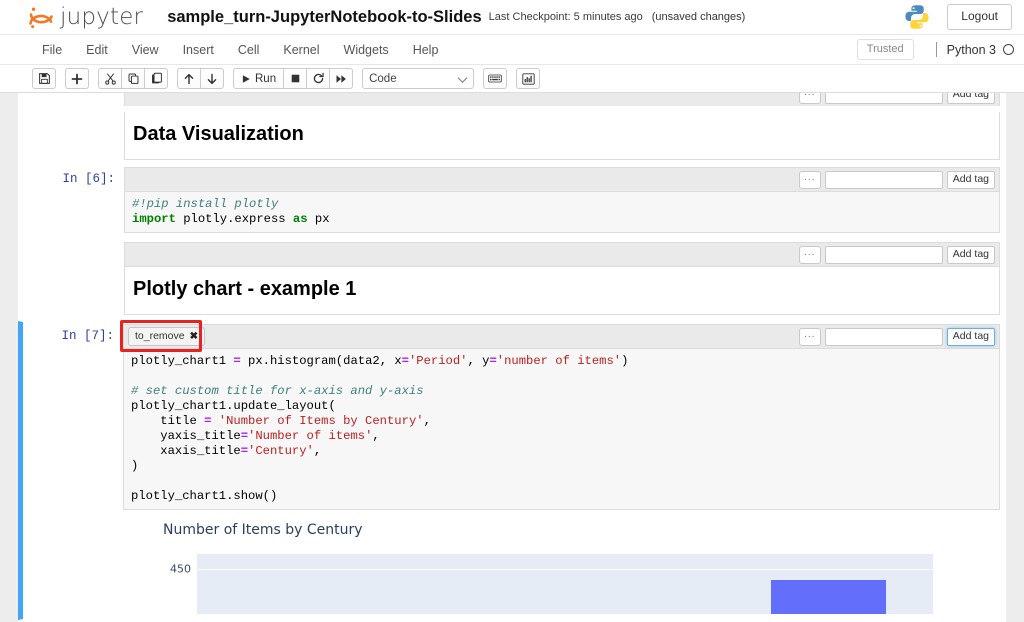 The height and width of the screenshot is (622, 1024). I want to click on code-token: plotly_chart1.update_layout(, so click(233, 406).